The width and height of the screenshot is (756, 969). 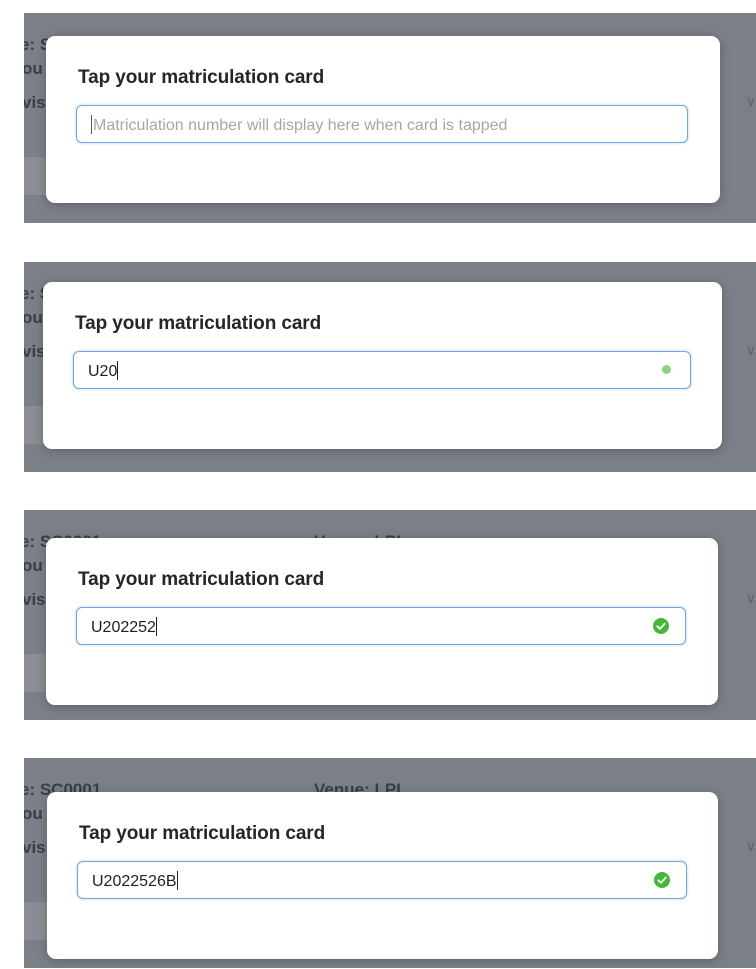 What do you see at coordinates (103, 371) in the screenshot?
I see `input-value: U20` at bounding box center [103, 371].